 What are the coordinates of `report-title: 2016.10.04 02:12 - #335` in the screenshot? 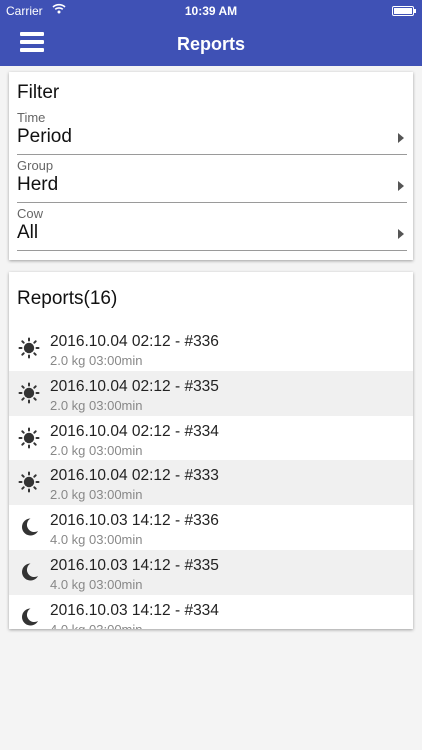 It's located at (134, 386).